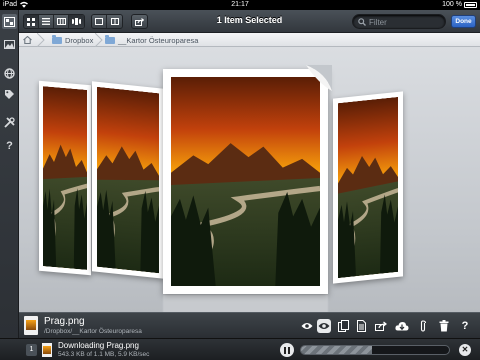  Describe the element at coordinates (465, 350) in the screenshot. I see `cancel-download-button: ✕` at that location.